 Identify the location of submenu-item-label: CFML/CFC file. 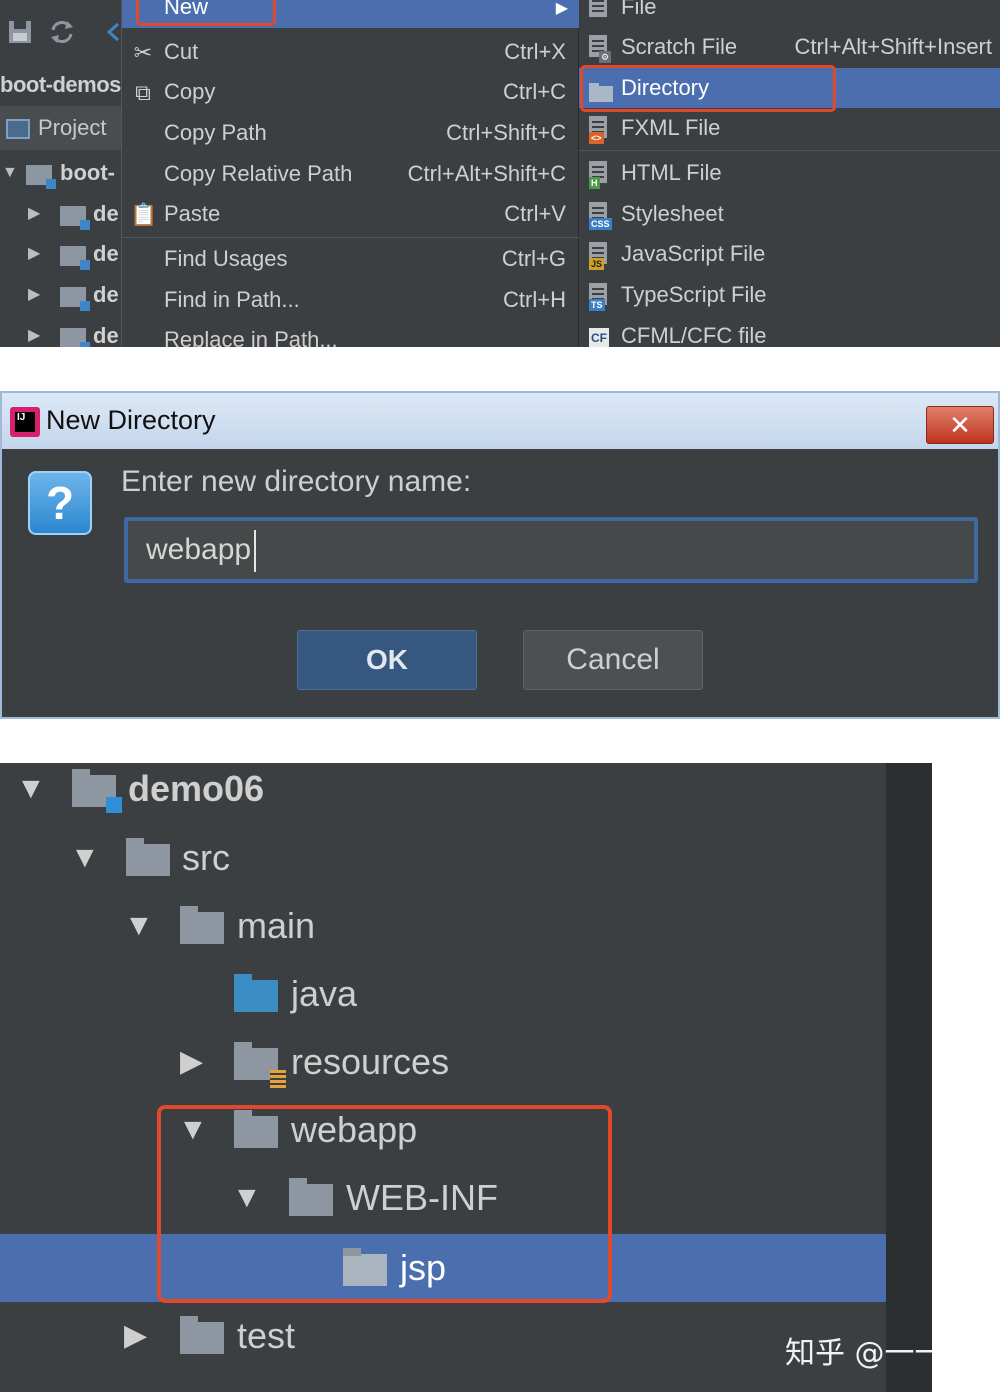
(694, 335).